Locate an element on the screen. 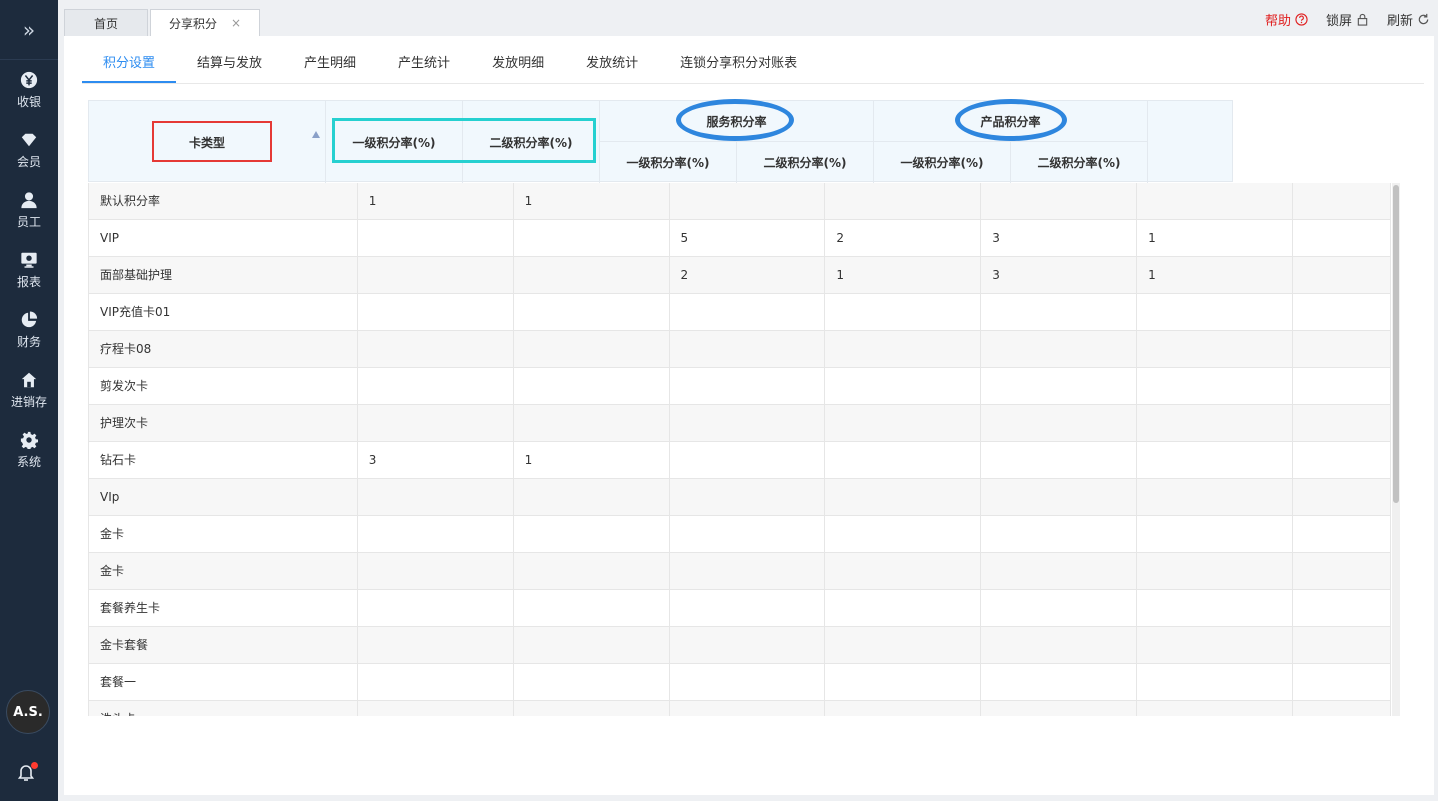 This screenshot has width=1438, height=801. sidebar-item-member: 会员 is located at coordinates (29, 150).